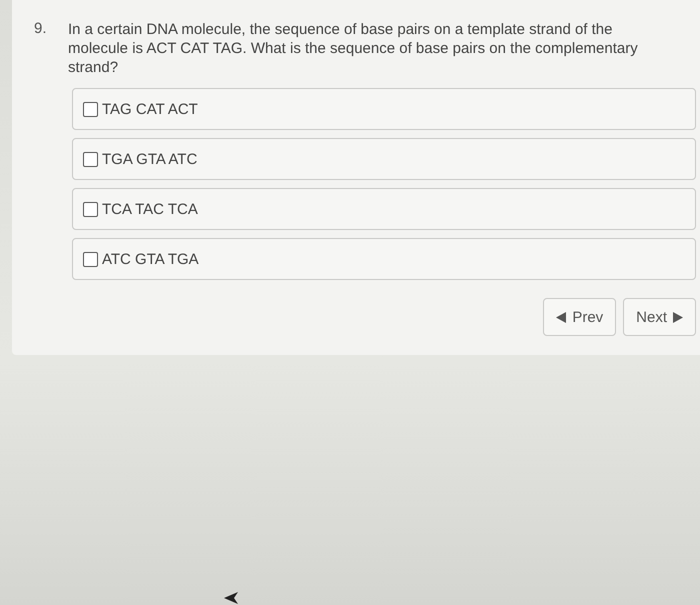 The width and height of the screenshot is (700, 605). What do you see at coordinates (659, 317) in the screenshot?
I see `next-button: Next` at bounding box center [659, 317].